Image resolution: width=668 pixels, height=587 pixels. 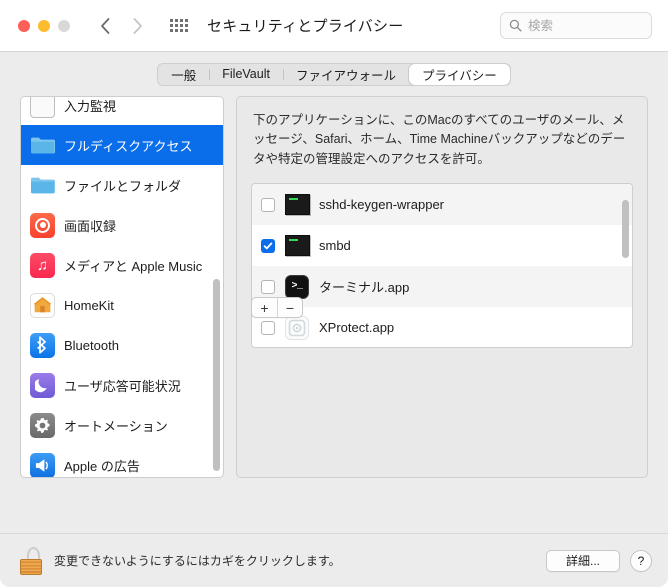 I want to click on add-app-button: +, so click(x=264, y=307).